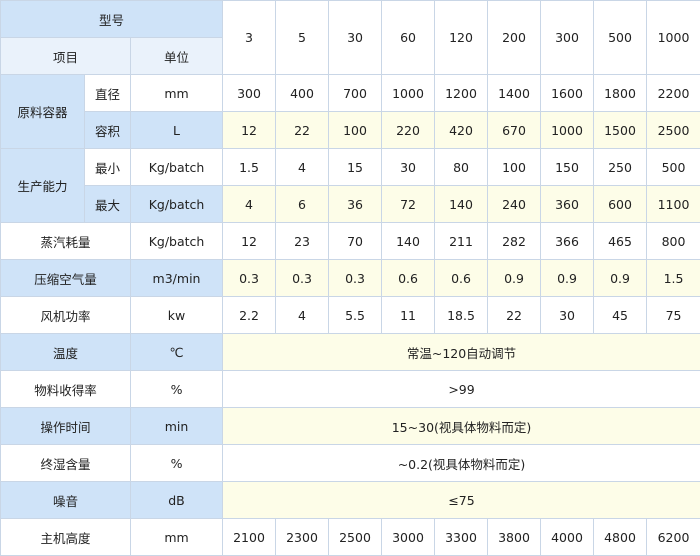  Describe the element at coordinates (302, 537) in the screenshot. I see `value-cell: 2300` at that location.